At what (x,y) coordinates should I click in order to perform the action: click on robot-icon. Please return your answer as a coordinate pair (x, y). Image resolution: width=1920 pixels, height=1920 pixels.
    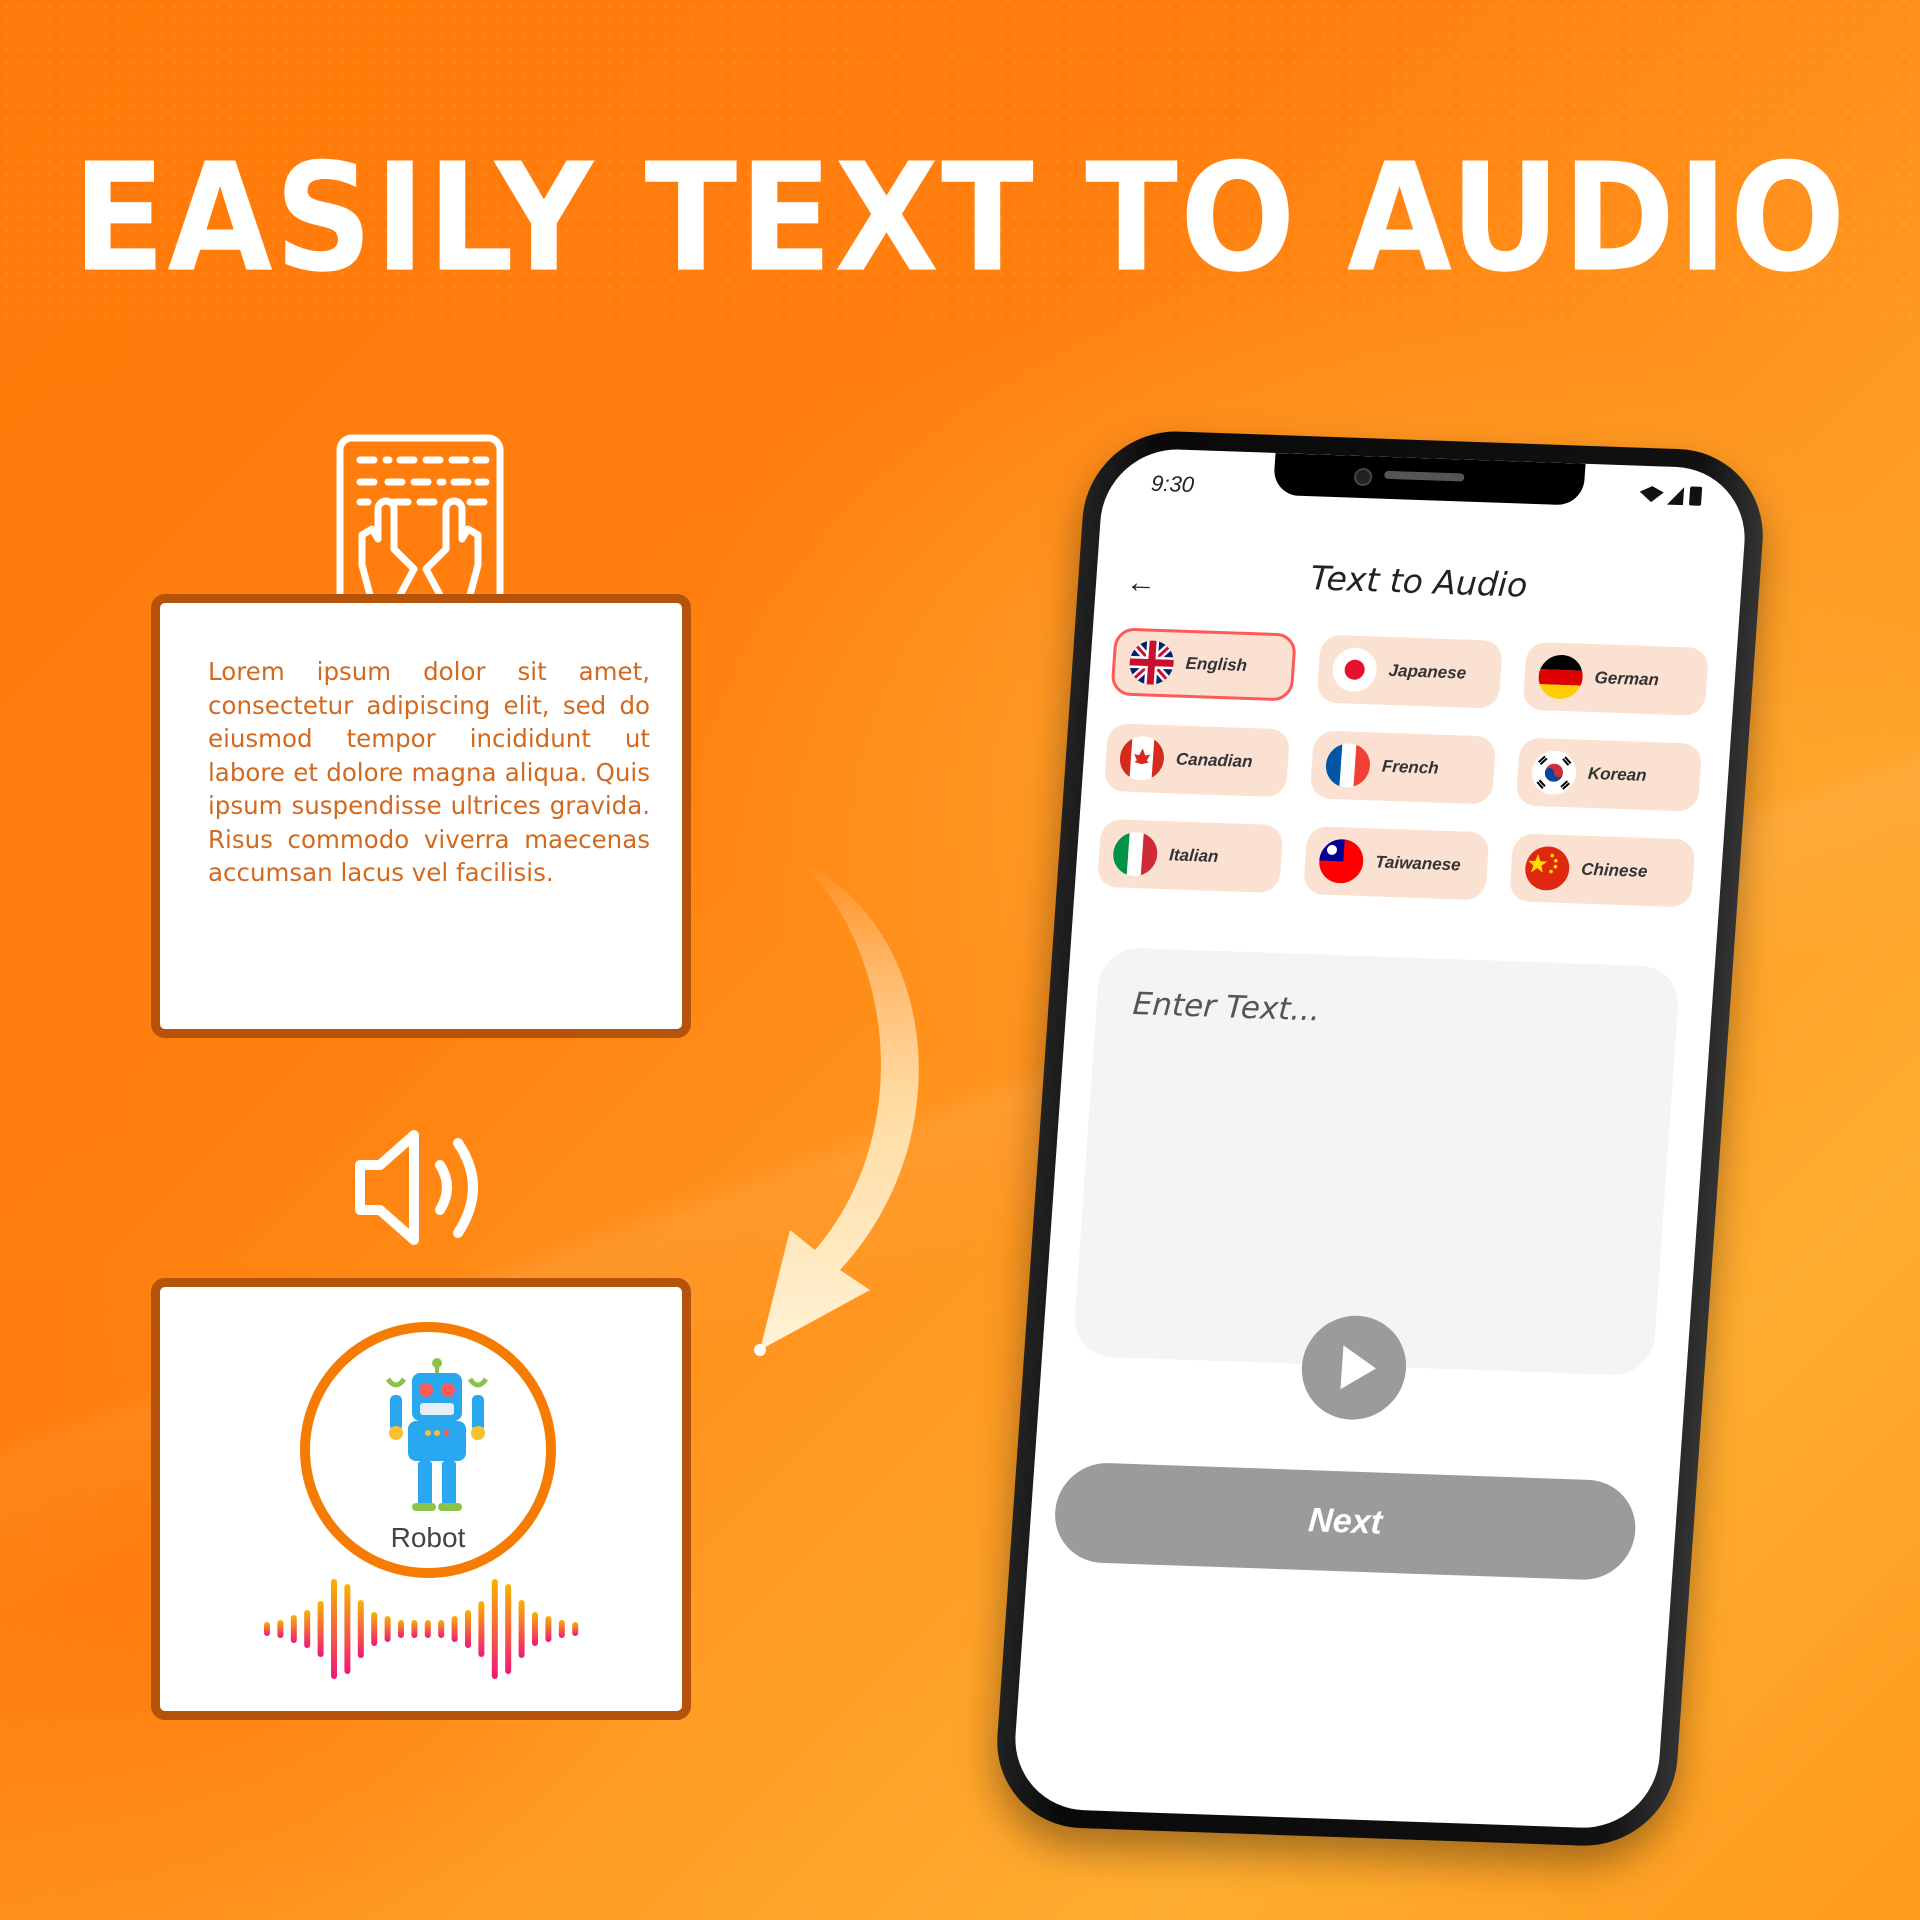
    Looking at the image, I should click on (437, 1434).